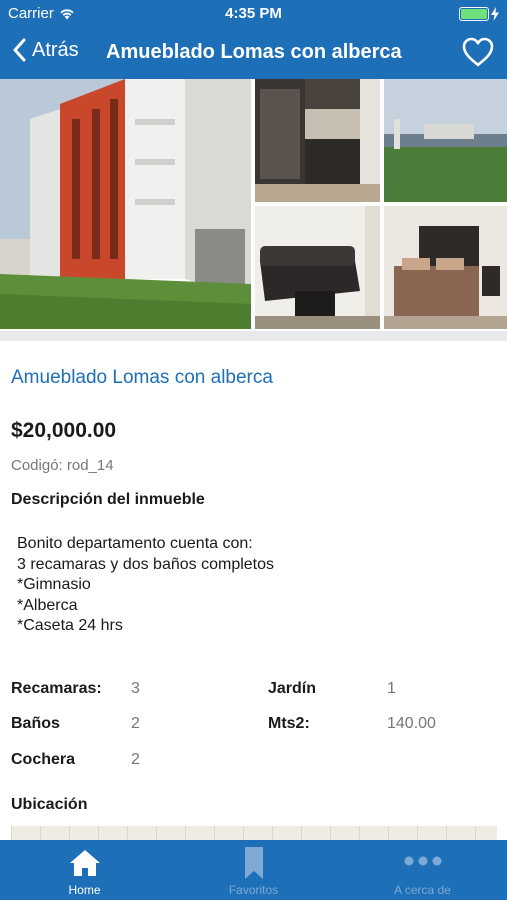 The width and height of the screenshot is (507, 900). I want to click on tab-bar: Home Favoritos A cerca de, so click(253, 870).